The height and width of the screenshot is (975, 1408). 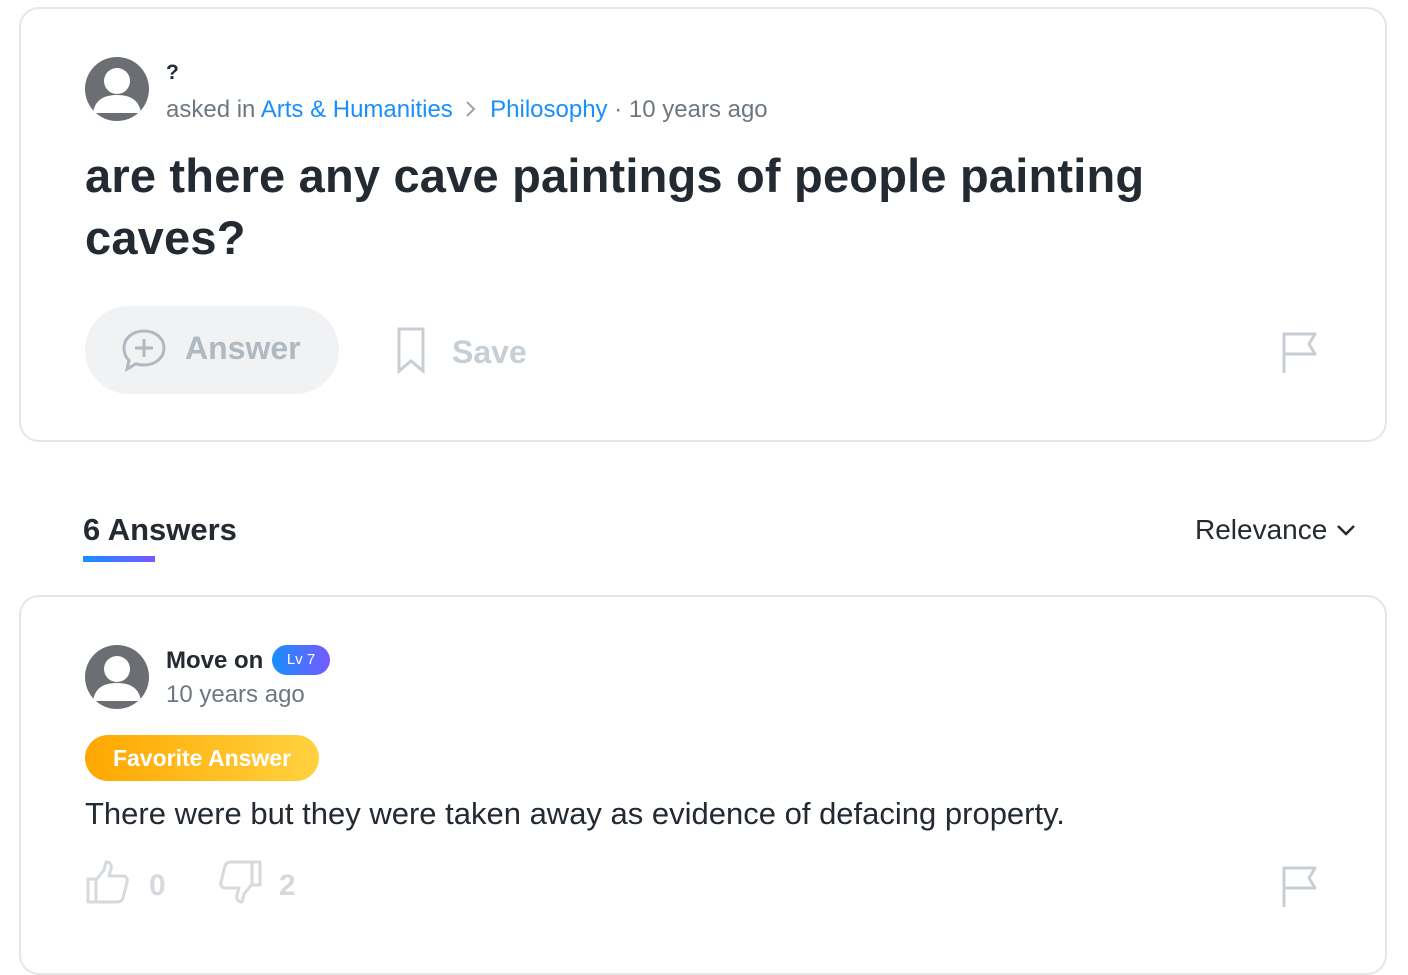 I want to click on answers-tab-indicator, so click(x=119, y=559).